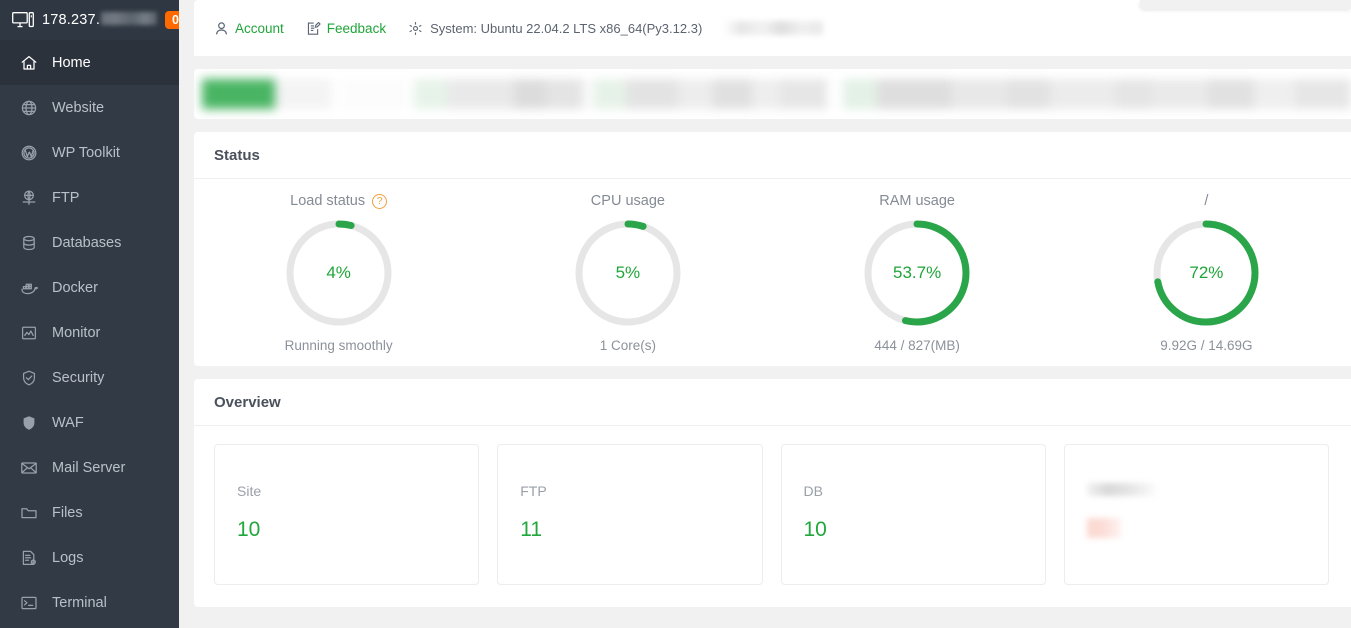 The height and width of the screenshot is (628, 1351). What do you see at coordinates (338, 345) in the screenshot?
I see `gauge-subtext: Running smoothly` at bounding box center [338, 345].